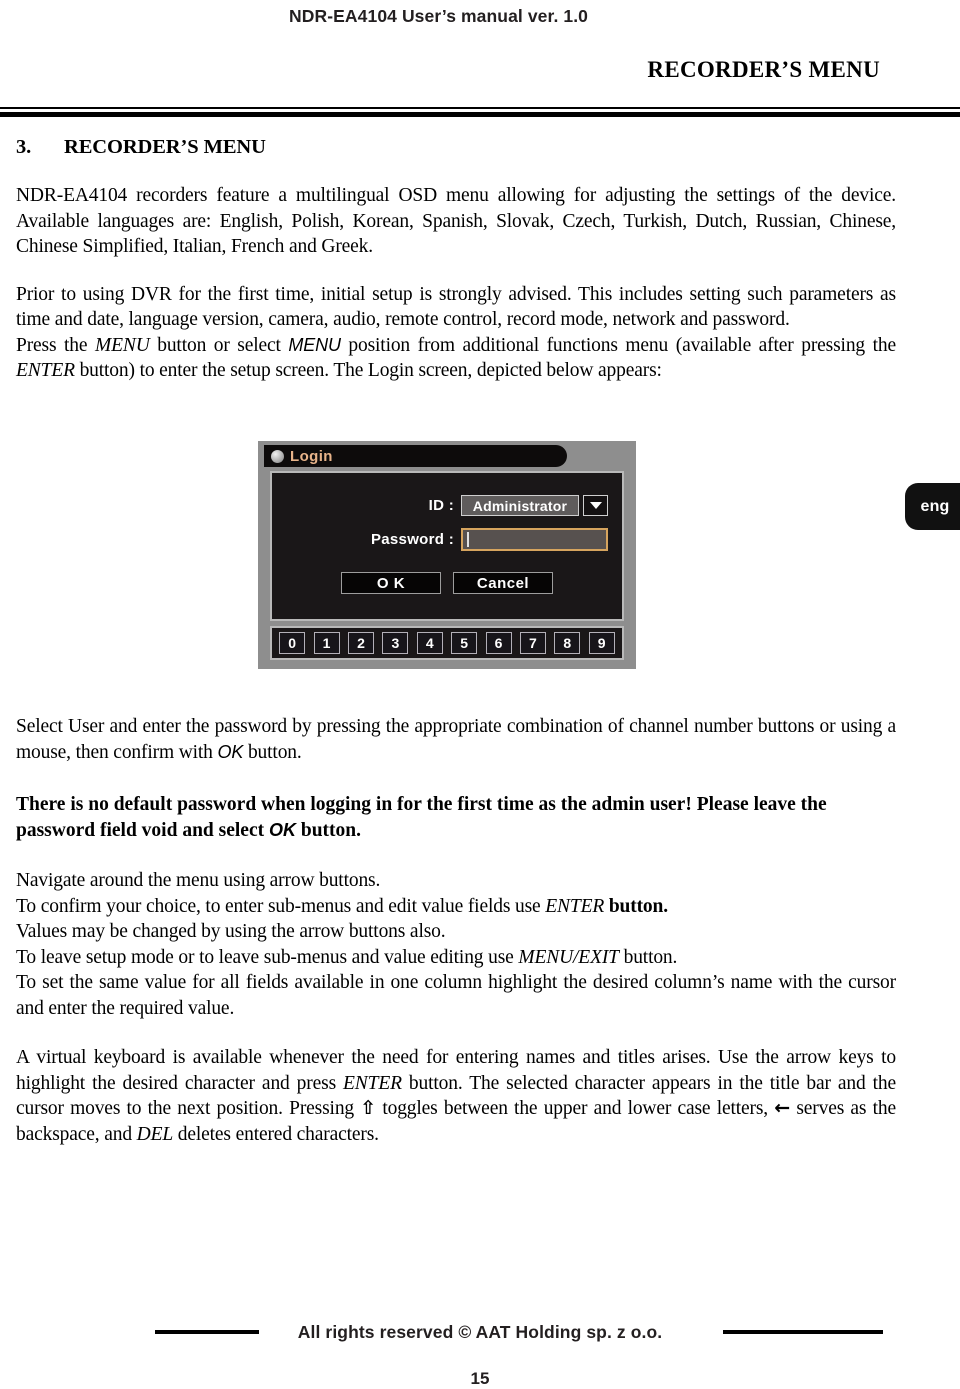 The height and width of the screenshot is (1389, 960). Describe the element at coordinates (24, 147) in the screenshot. I see `section-number: 3.` at that location.